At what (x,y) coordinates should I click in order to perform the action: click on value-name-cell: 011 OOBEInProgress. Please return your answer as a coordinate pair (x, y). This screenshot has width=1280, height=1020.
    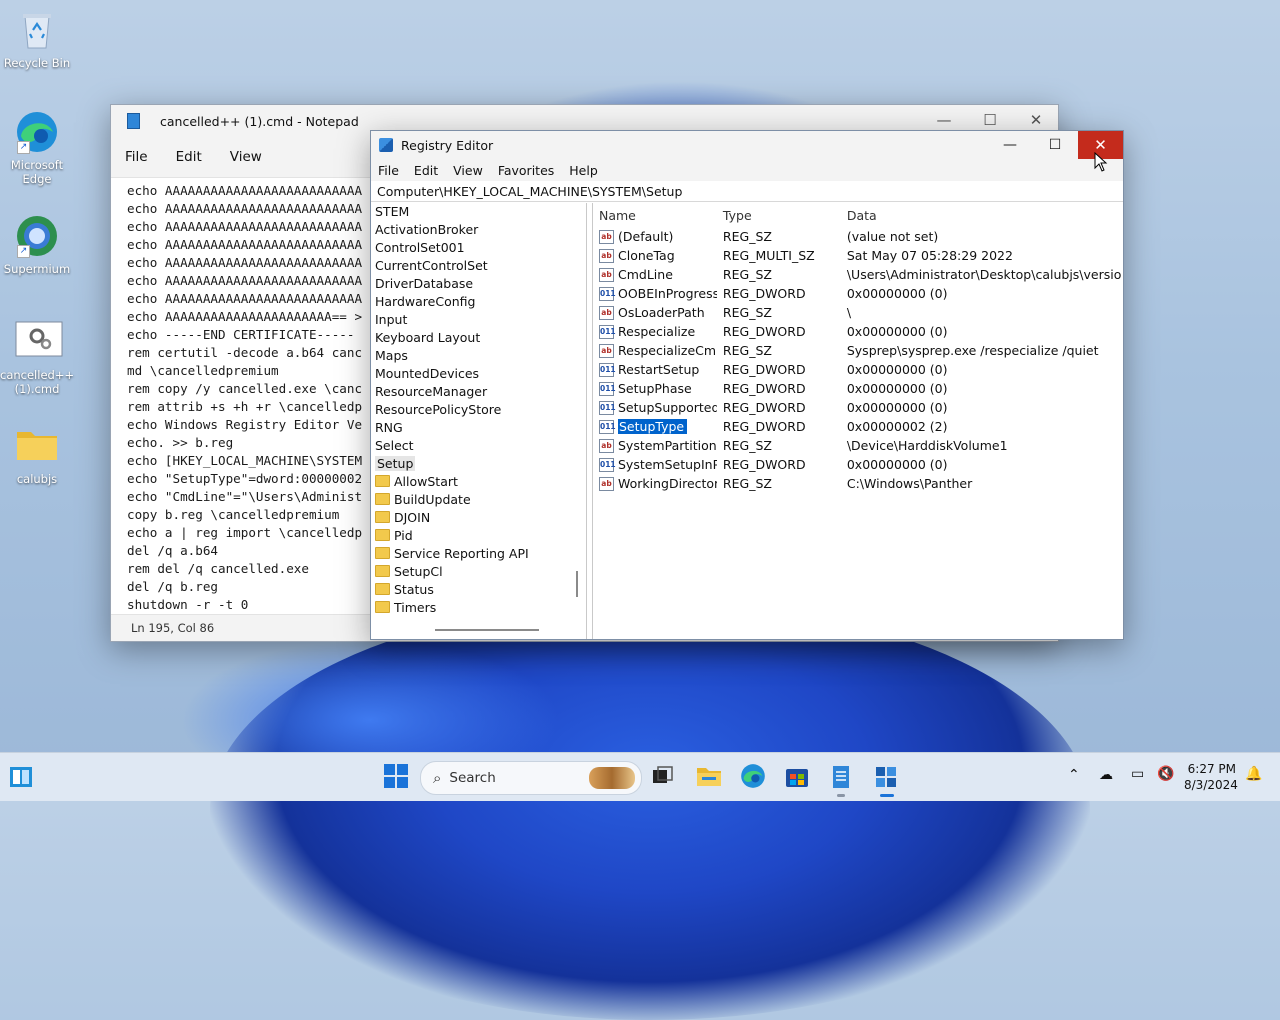
    Looking at the image, I should click on (655, 293).